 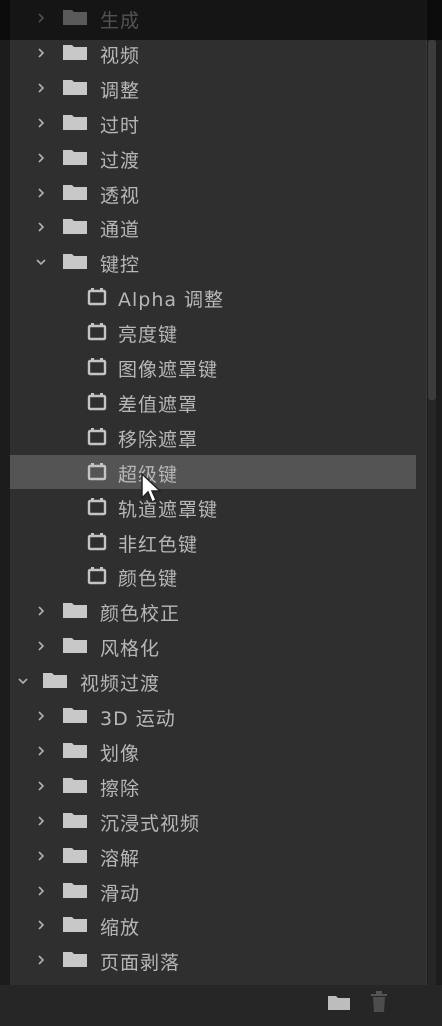 What do you see at coordinates (120, 230) in the screenshot?
I see `tree-item-label: 通道` at bounding box center [120, 230].